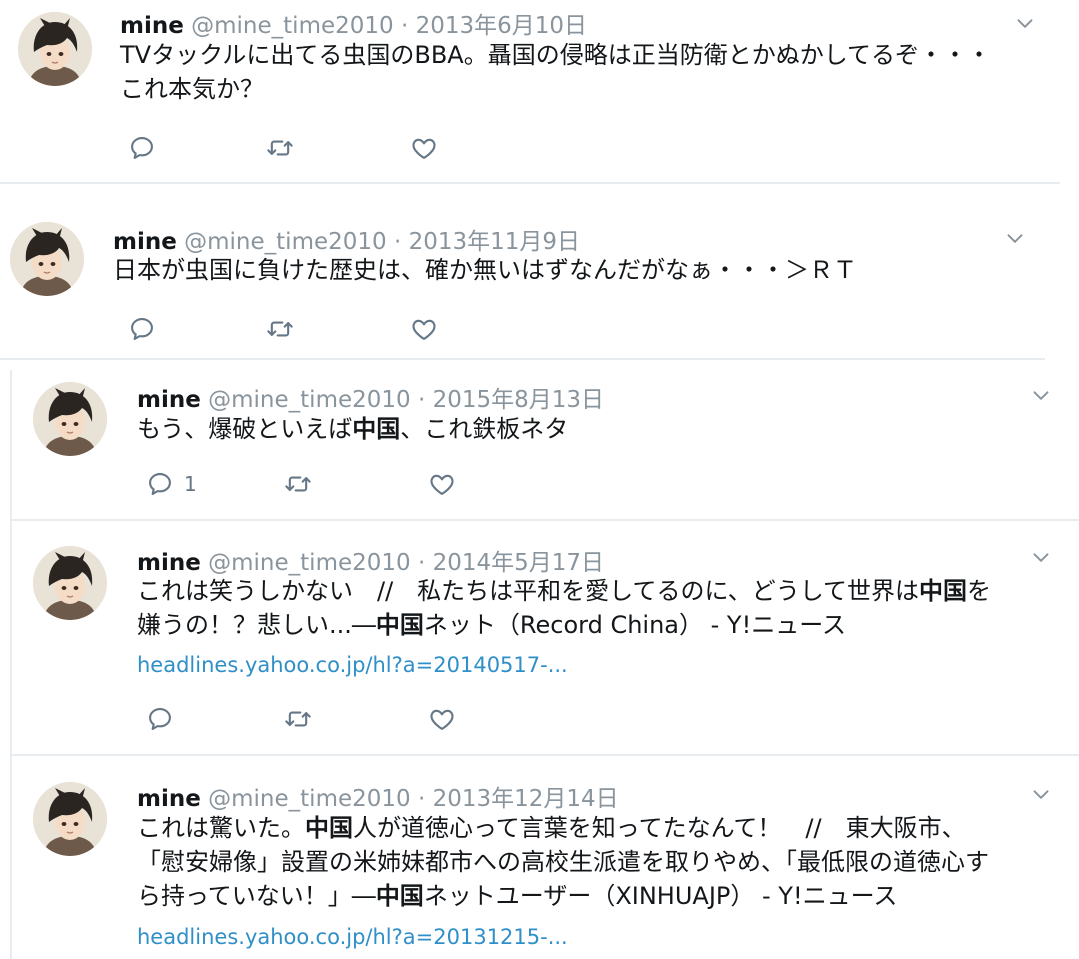 Image resolution: width=1079 pixels, height=959 pixels. I want to click on text-segment: 日本が虫国に負けた歴史は、確か無いはずなんだがなぁ・・・＞ＲＴ, so click(485, 270).